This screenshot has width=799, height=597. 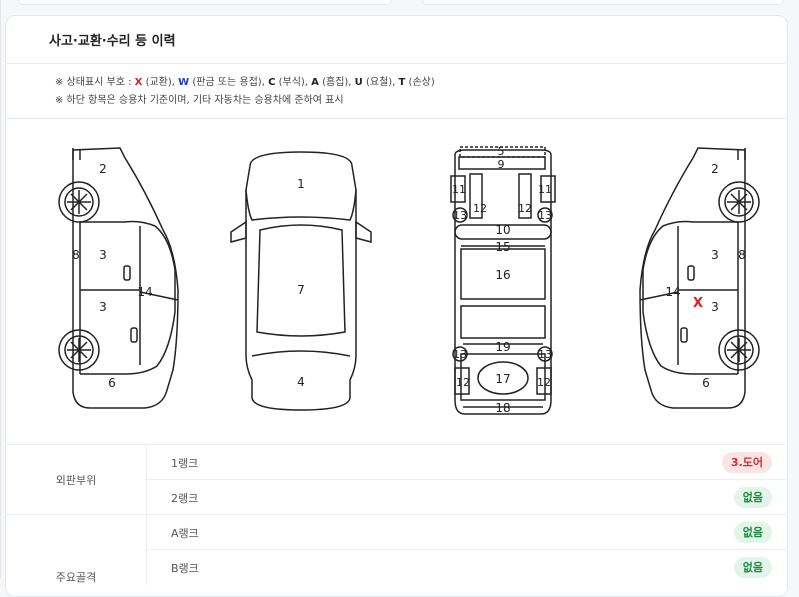 What do you see at coordinates (199, 100) in the screenshot?
I see `legend-note: ※ 하단 항목은 승용차 기준이며, 기타 자동차는 승용차에 준하여 표시` at bounding box center [199, 100].